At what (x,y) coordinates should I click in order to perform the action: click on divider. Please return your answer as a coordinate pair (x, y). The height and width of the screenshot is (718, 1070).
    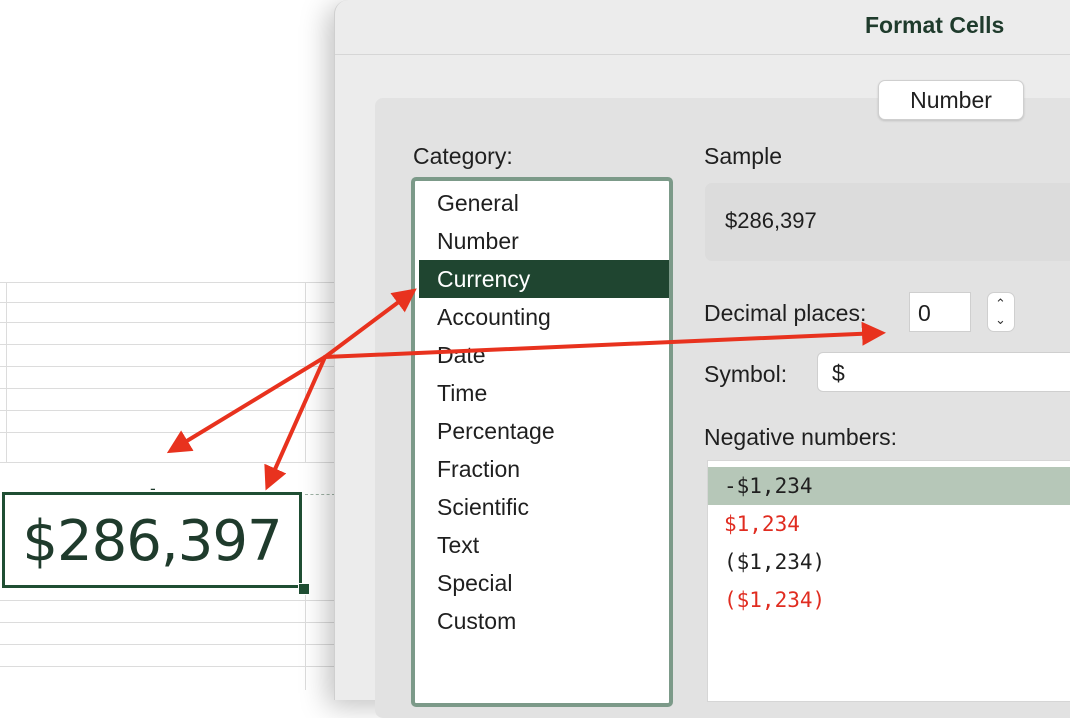
    Looking at the image, I should click on (702, 54).